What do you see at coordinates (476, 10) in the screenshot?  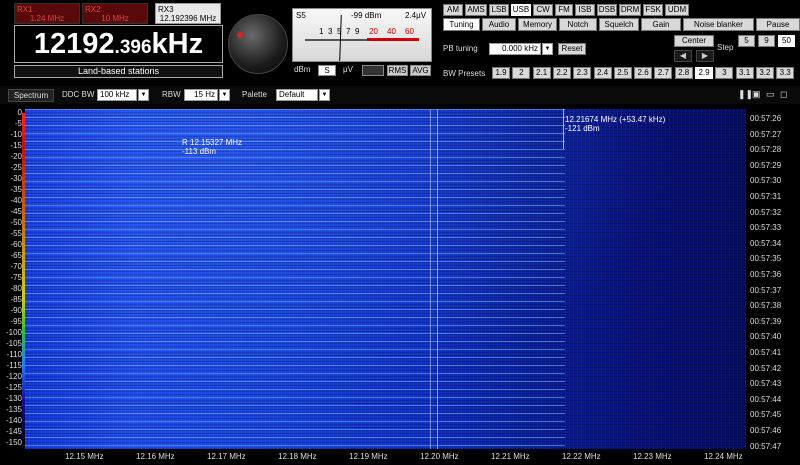 I see `mode-button-ams: AMS` at bounding box center [476, 10].